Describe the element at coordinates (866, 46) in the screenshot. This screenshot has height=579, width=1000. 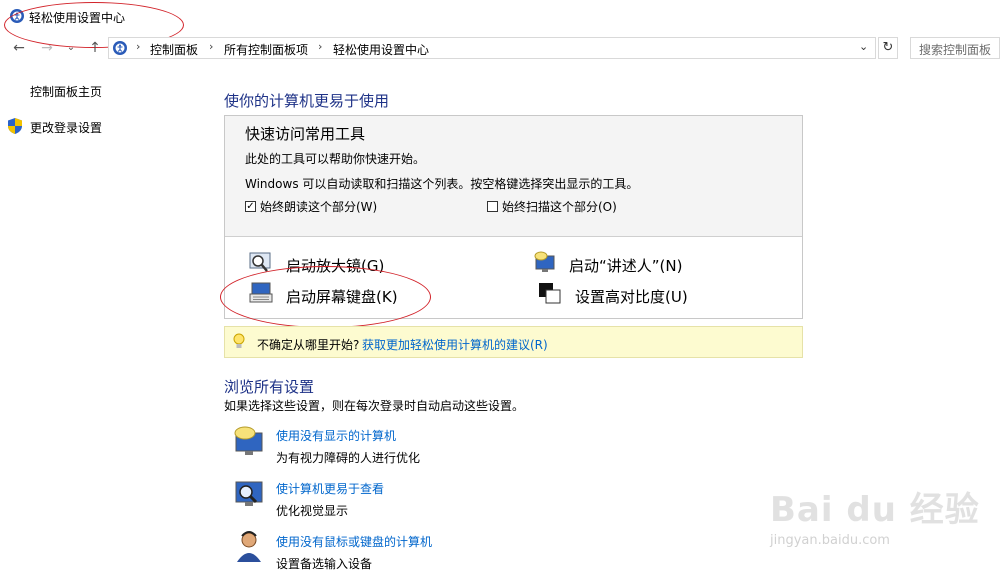
I see `address-dropdown-icon: ⌄` at that location.